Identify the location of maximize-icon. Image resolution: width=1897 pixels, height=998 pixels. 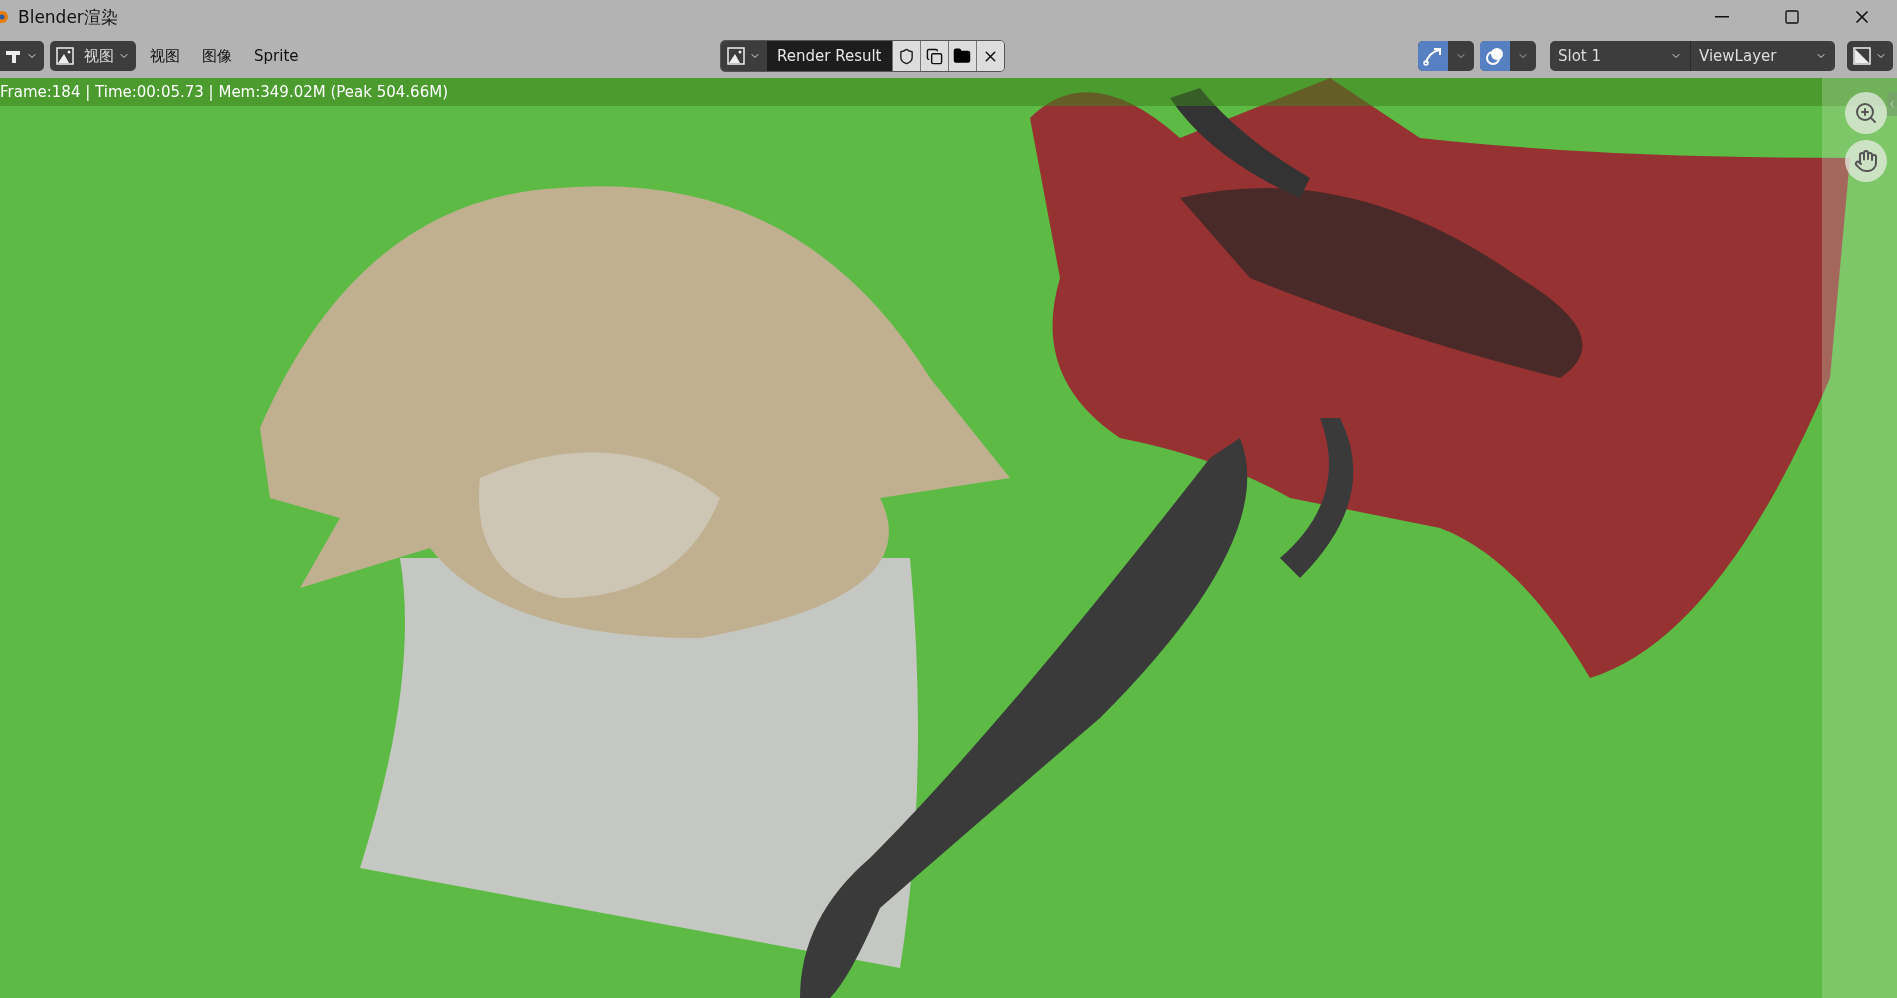
(1792, 17).